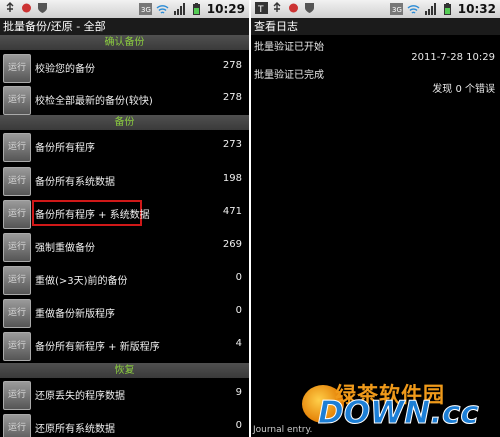 Image resolution: width=500 pixels, height=437 pixels. What do you see at coordinates (124, 9) in the screenshot?
I see `status-bar: 3G 10:29` at bounding box center [124, 9].